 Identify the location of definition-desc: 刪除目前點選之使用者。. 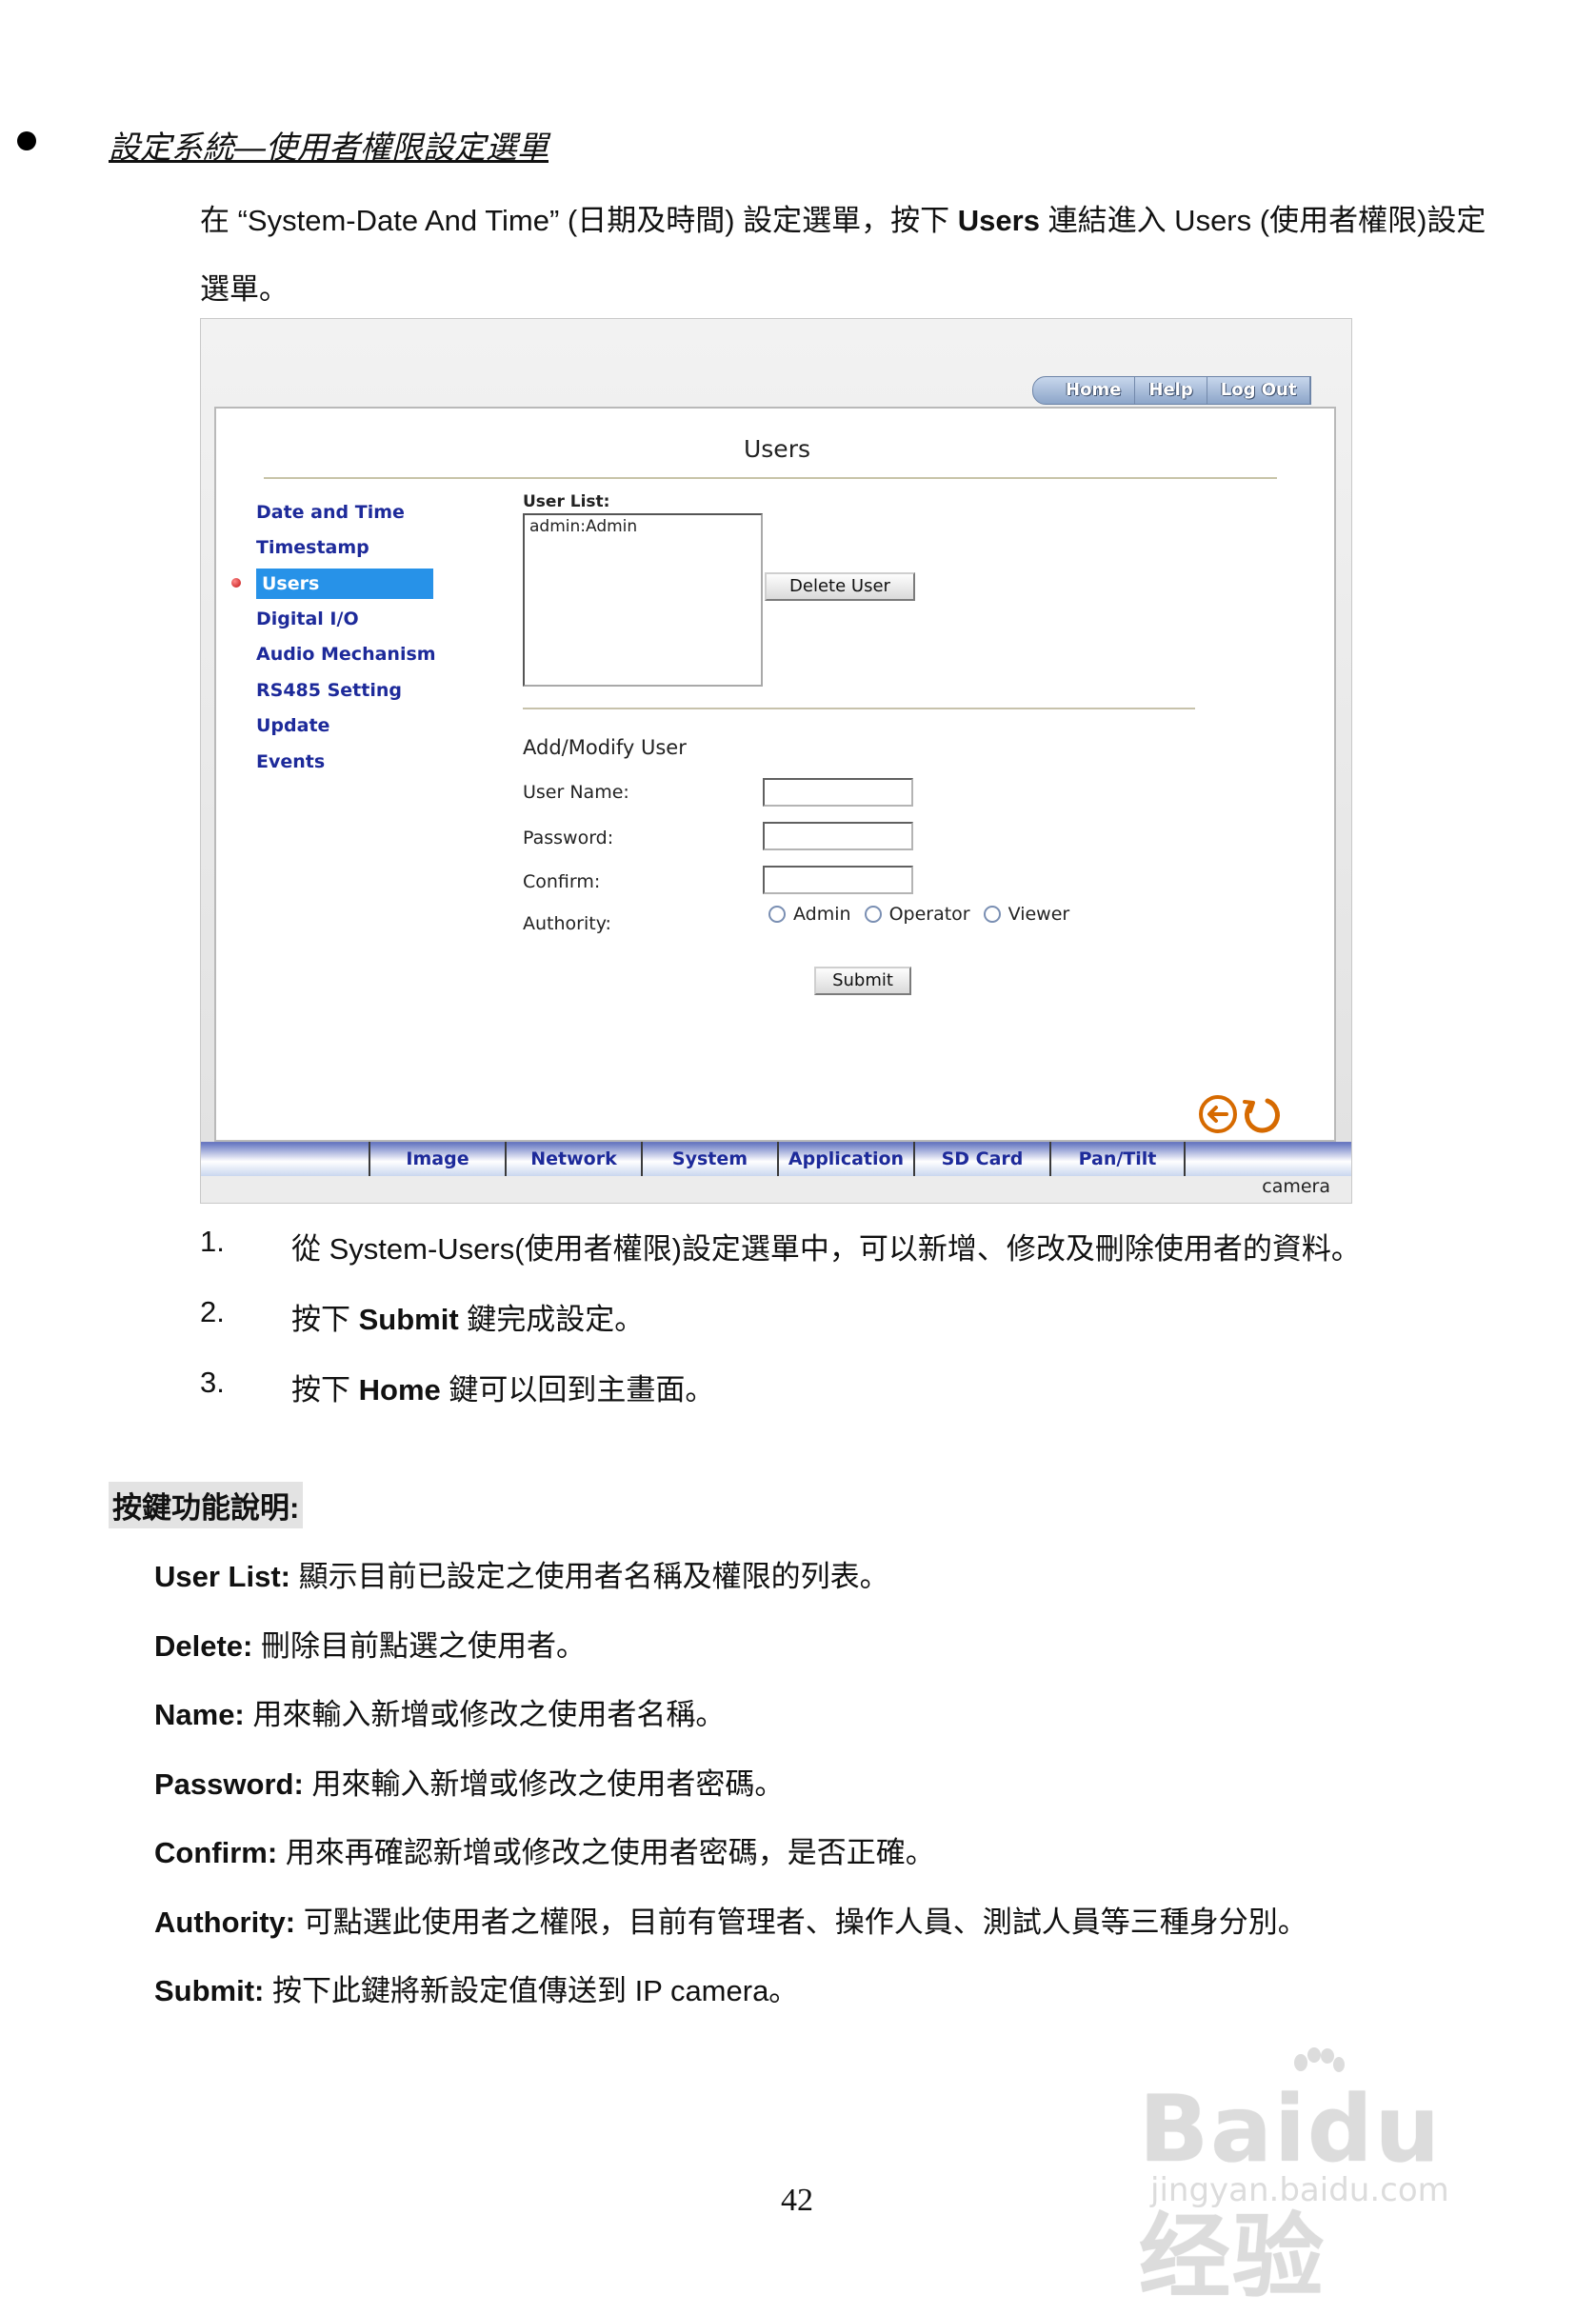
(419, 1646).